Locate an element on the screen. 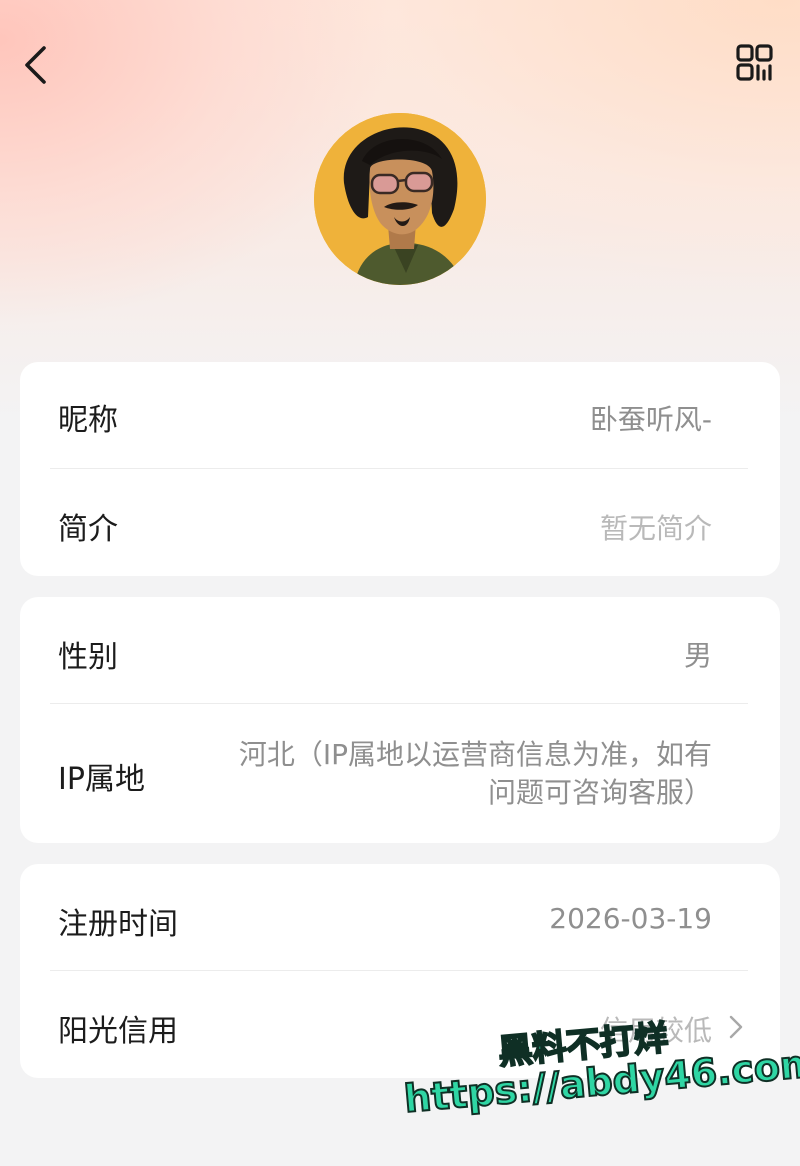  gender-label: 性别 is located at coordinates (88, 657).